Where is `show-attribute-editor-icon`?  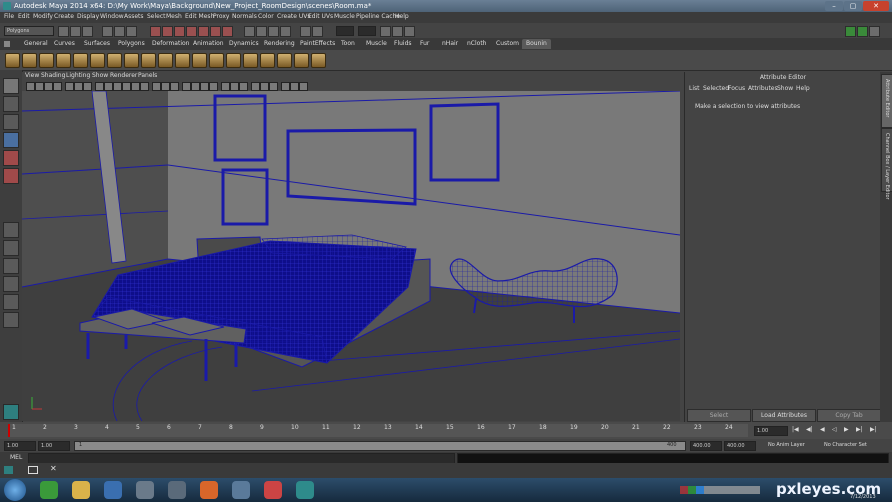 show-attribute-editor-icon is located at coordinates (850, 31).